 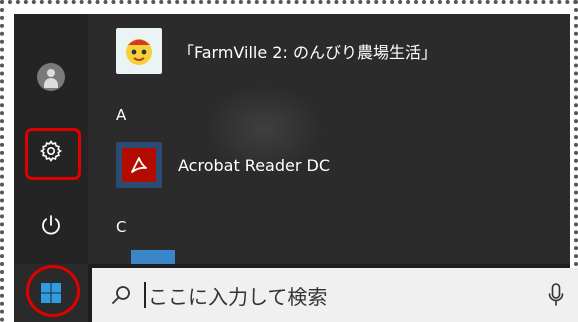 What do you see at coordinates (307, 52) in the screenshot?
I see `app-label-farmville: 「FarmVille 2: のんびり農場生活」` at bounding box center [307, 52].